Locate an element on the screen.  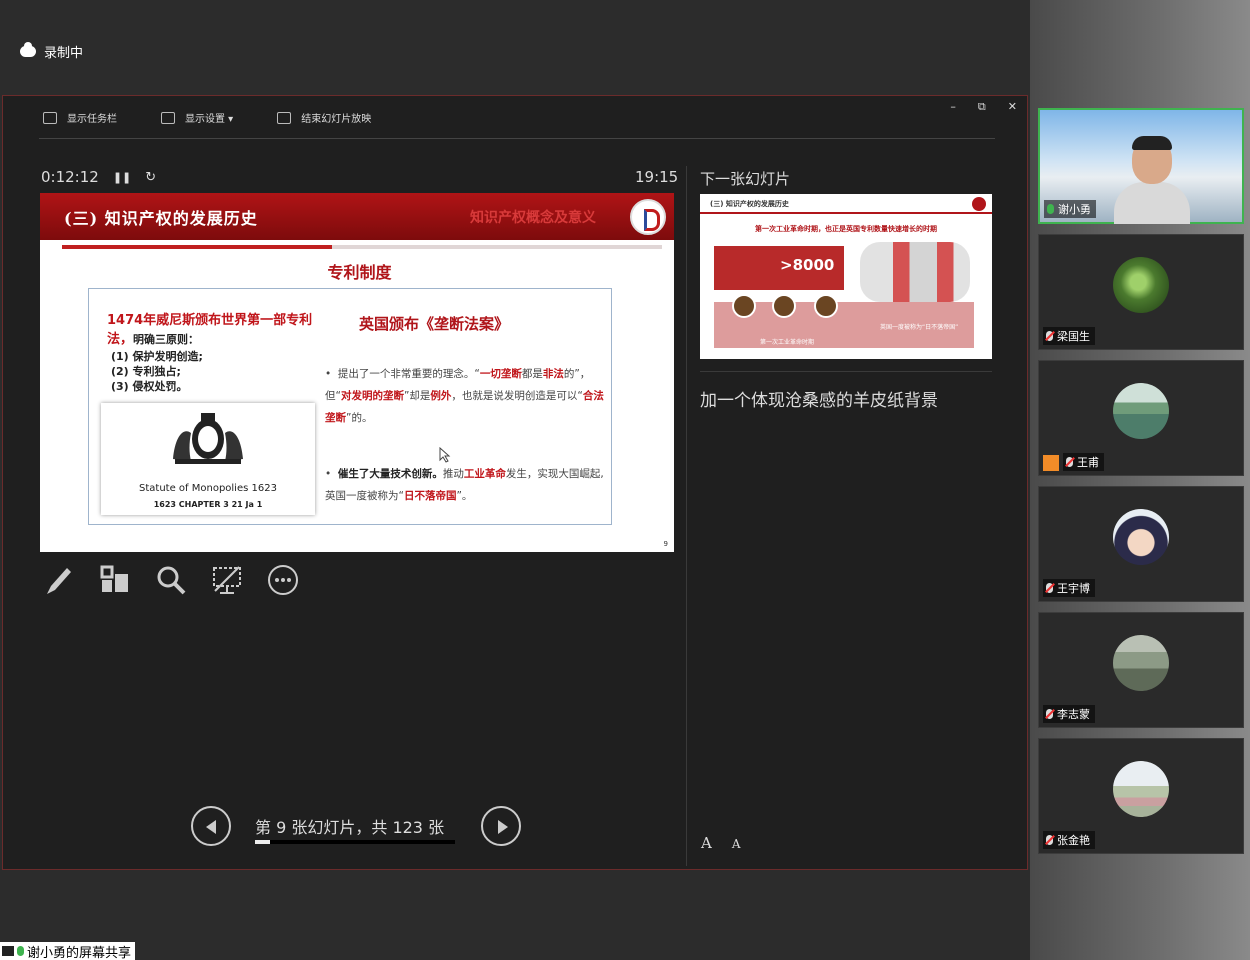
bullet-emphasis: 一切垄断 is located at coordinates (500, 374).